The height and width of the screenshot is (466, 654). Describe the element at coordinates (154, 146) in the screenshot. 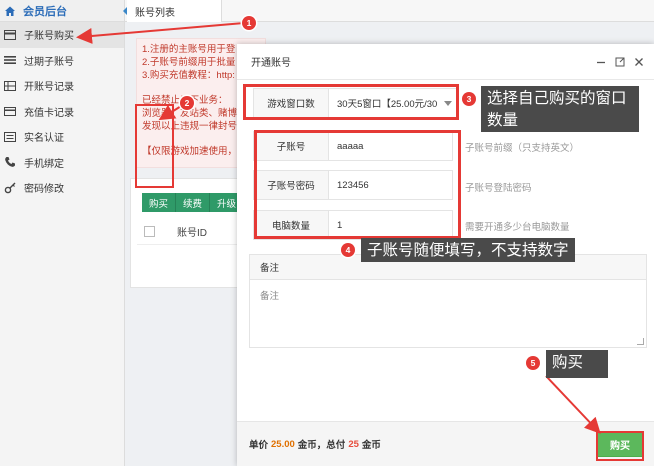

I see `annotation-box-buy-action` at that location.